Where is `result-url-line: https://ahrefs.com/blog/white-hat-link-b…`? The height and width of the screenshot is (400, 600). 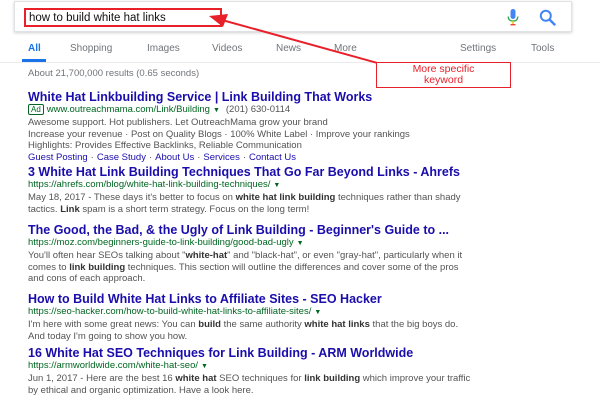 result-url-line: https://ahrefs.com/blog/white-hat-link-b… is located at coordinates (310, 185).